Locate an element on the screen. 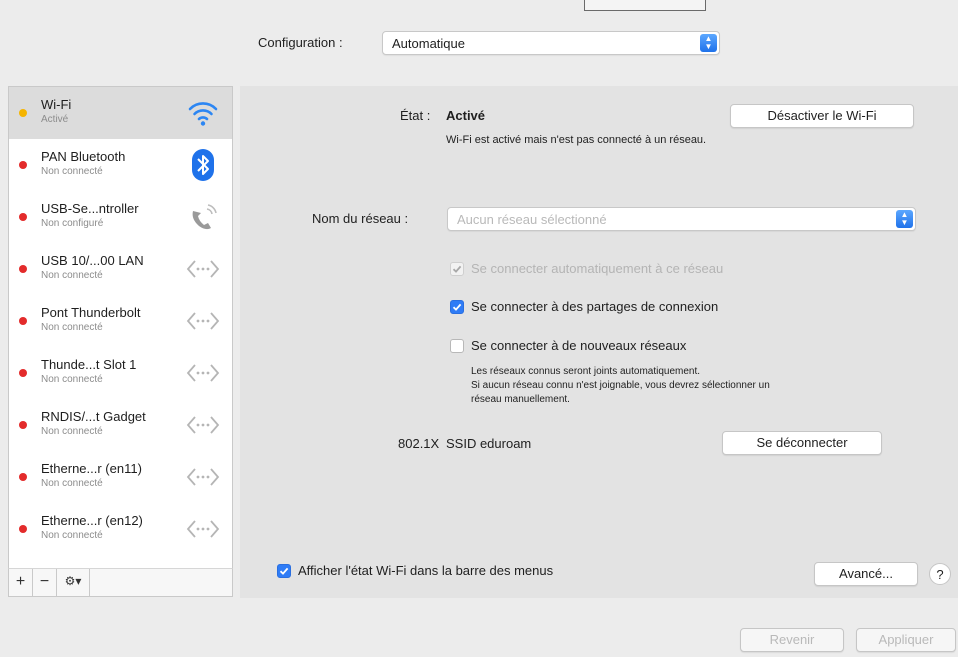 This screenshot has height=657, width=958. show-status-checkbox is located at coordinates (284, 571).